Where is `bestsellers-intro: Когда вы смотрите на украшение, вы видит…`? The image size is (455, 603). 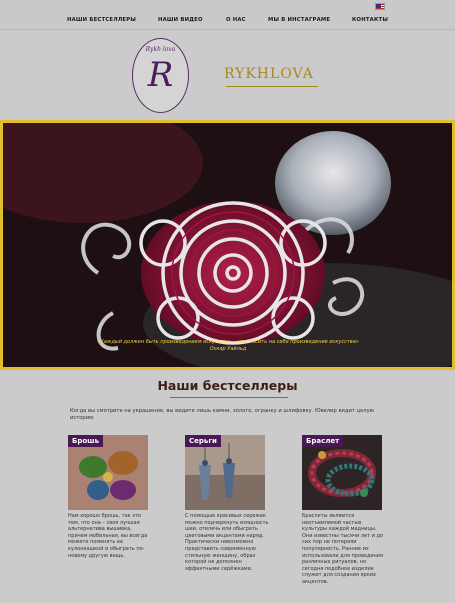
bestsellers-intro: Когда вы смотрите на украшение, вы видит… is located at coordinates (222, 414).